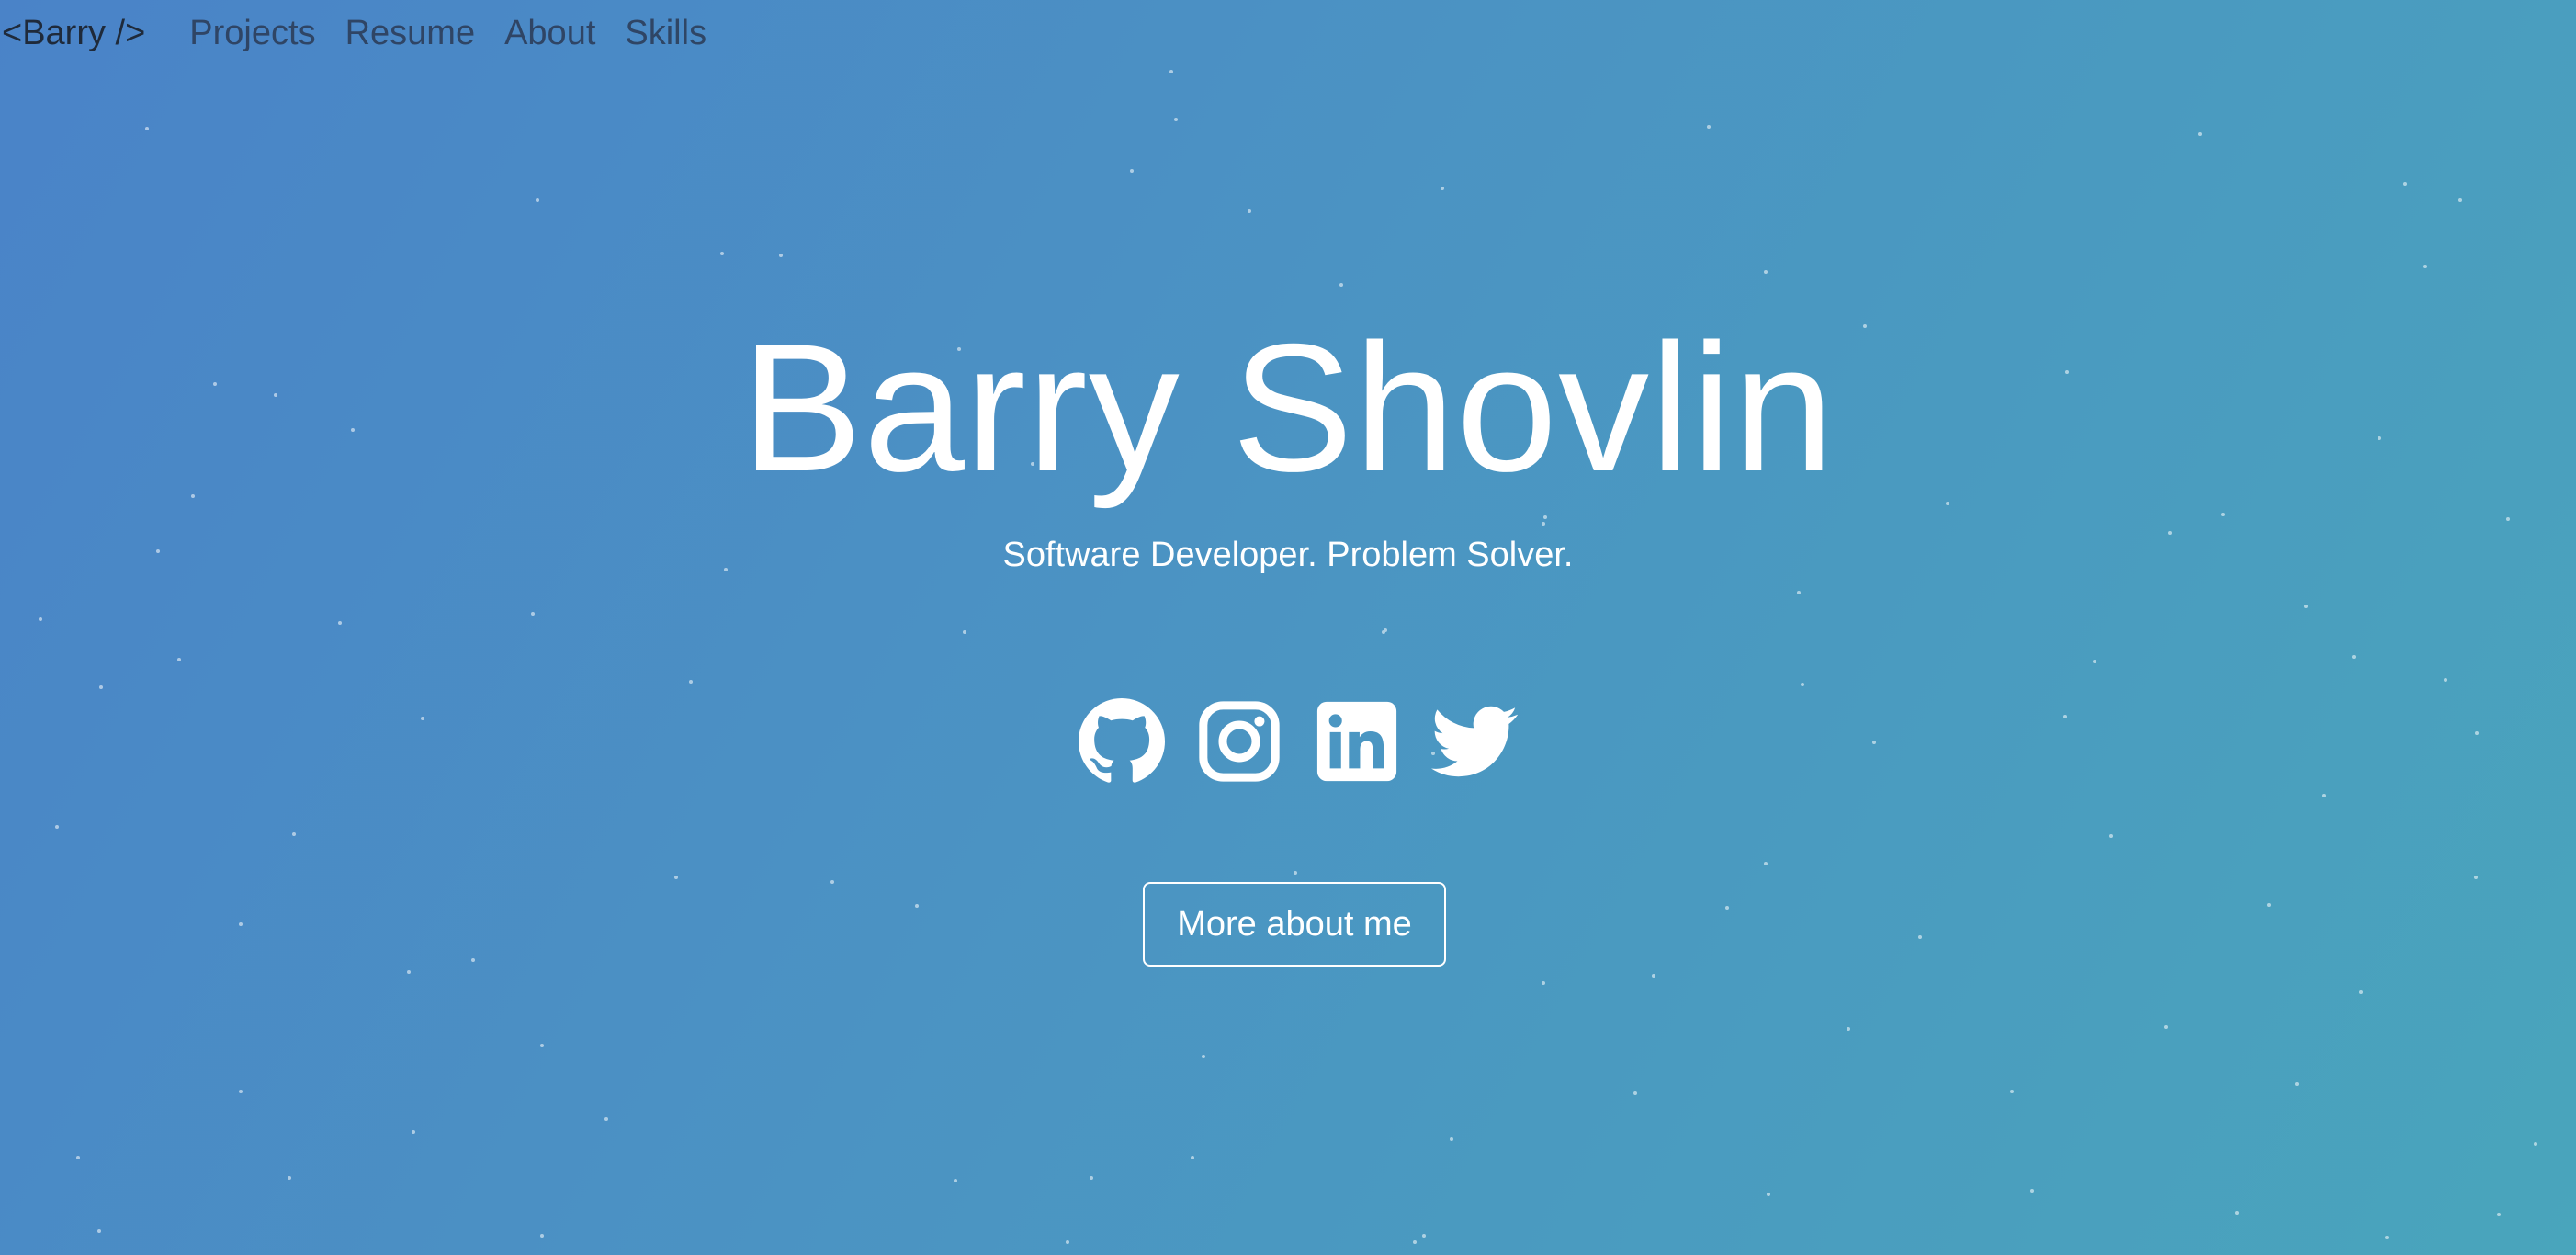 This screenshot has height=1255, width=2576. I want to click on linkedin-link, so click(1357, 741).